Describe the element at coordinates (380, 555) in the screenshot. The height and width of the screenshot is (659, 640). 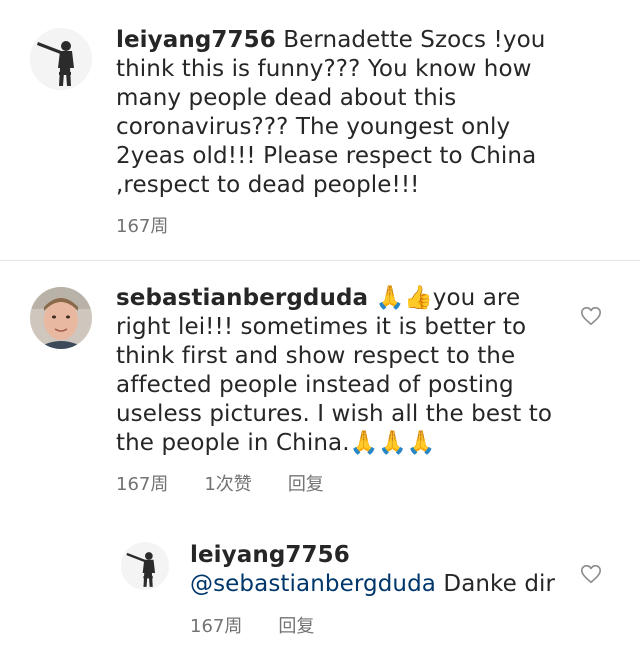
I see `reply-username: leiyang7756` at that location.